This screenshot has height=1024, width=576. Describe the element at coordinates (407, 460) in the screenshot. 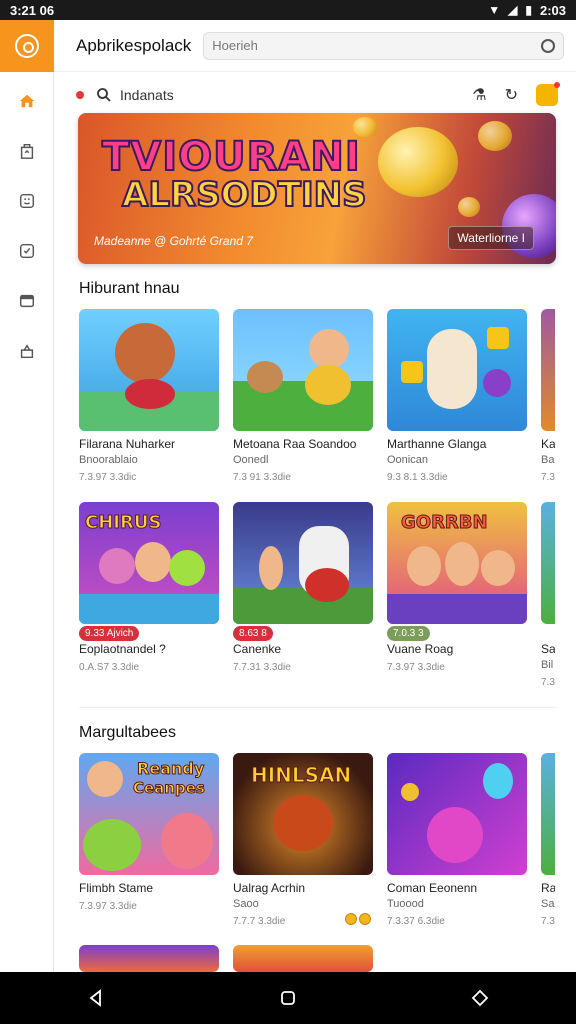

I see `game-genre: Oonican` at that location.